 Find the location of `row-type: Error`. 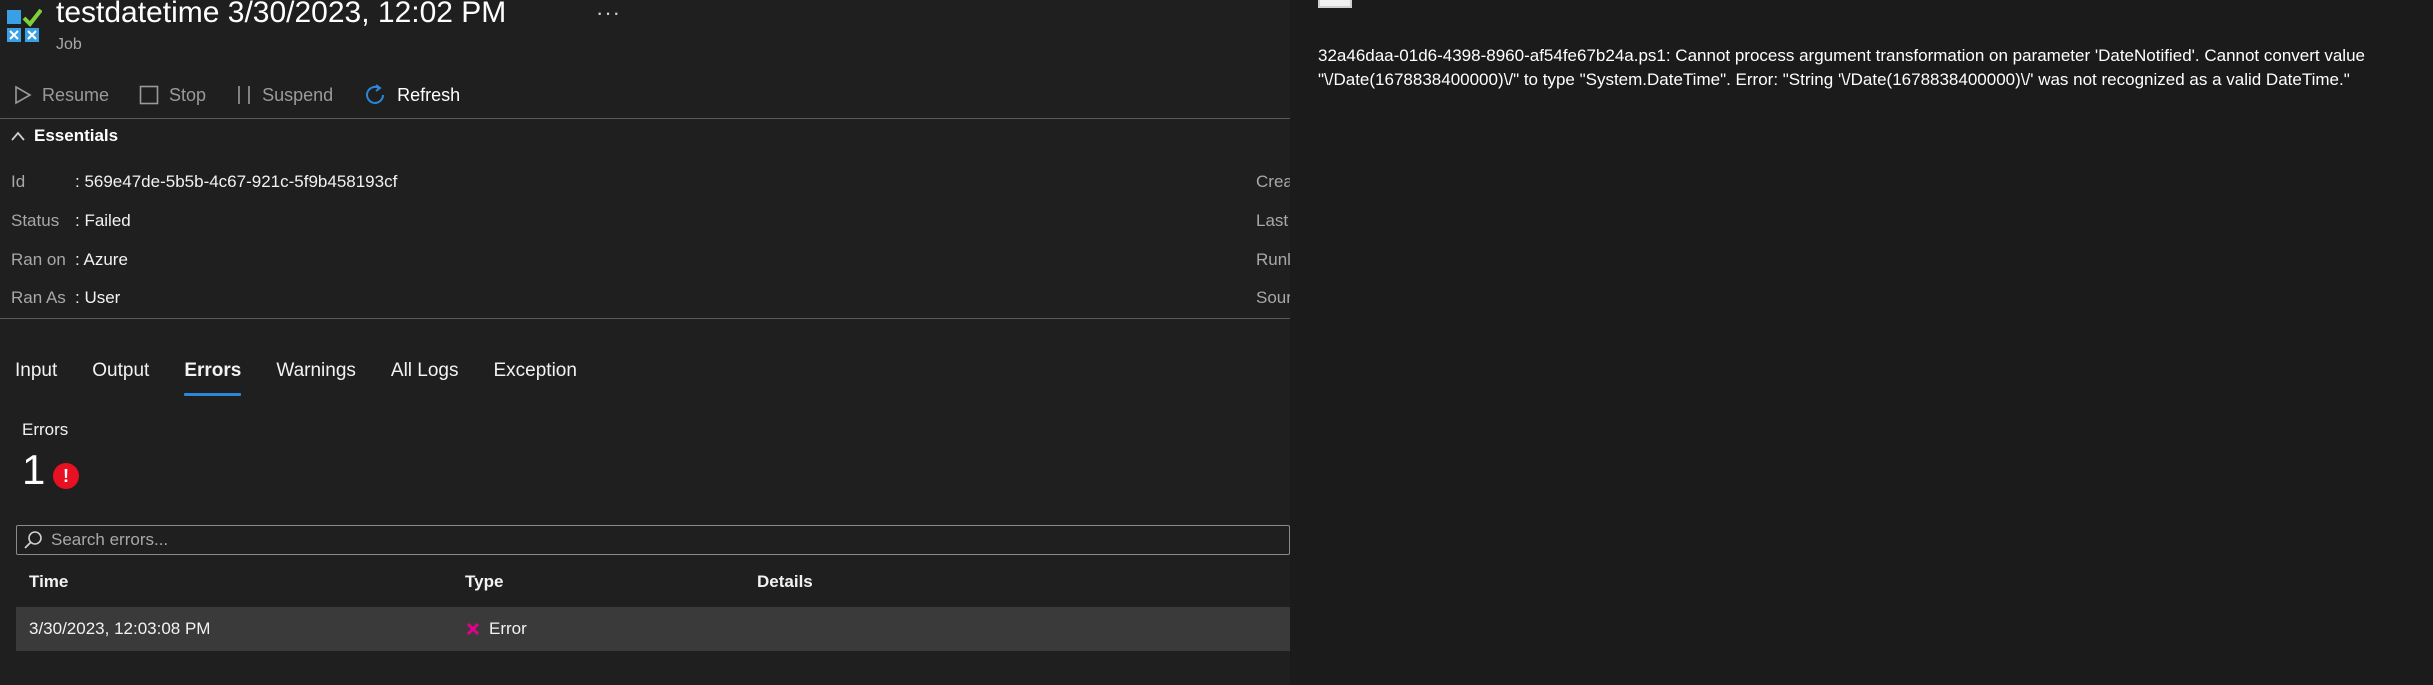

row-type: Error is located at coordinates (496, 629).